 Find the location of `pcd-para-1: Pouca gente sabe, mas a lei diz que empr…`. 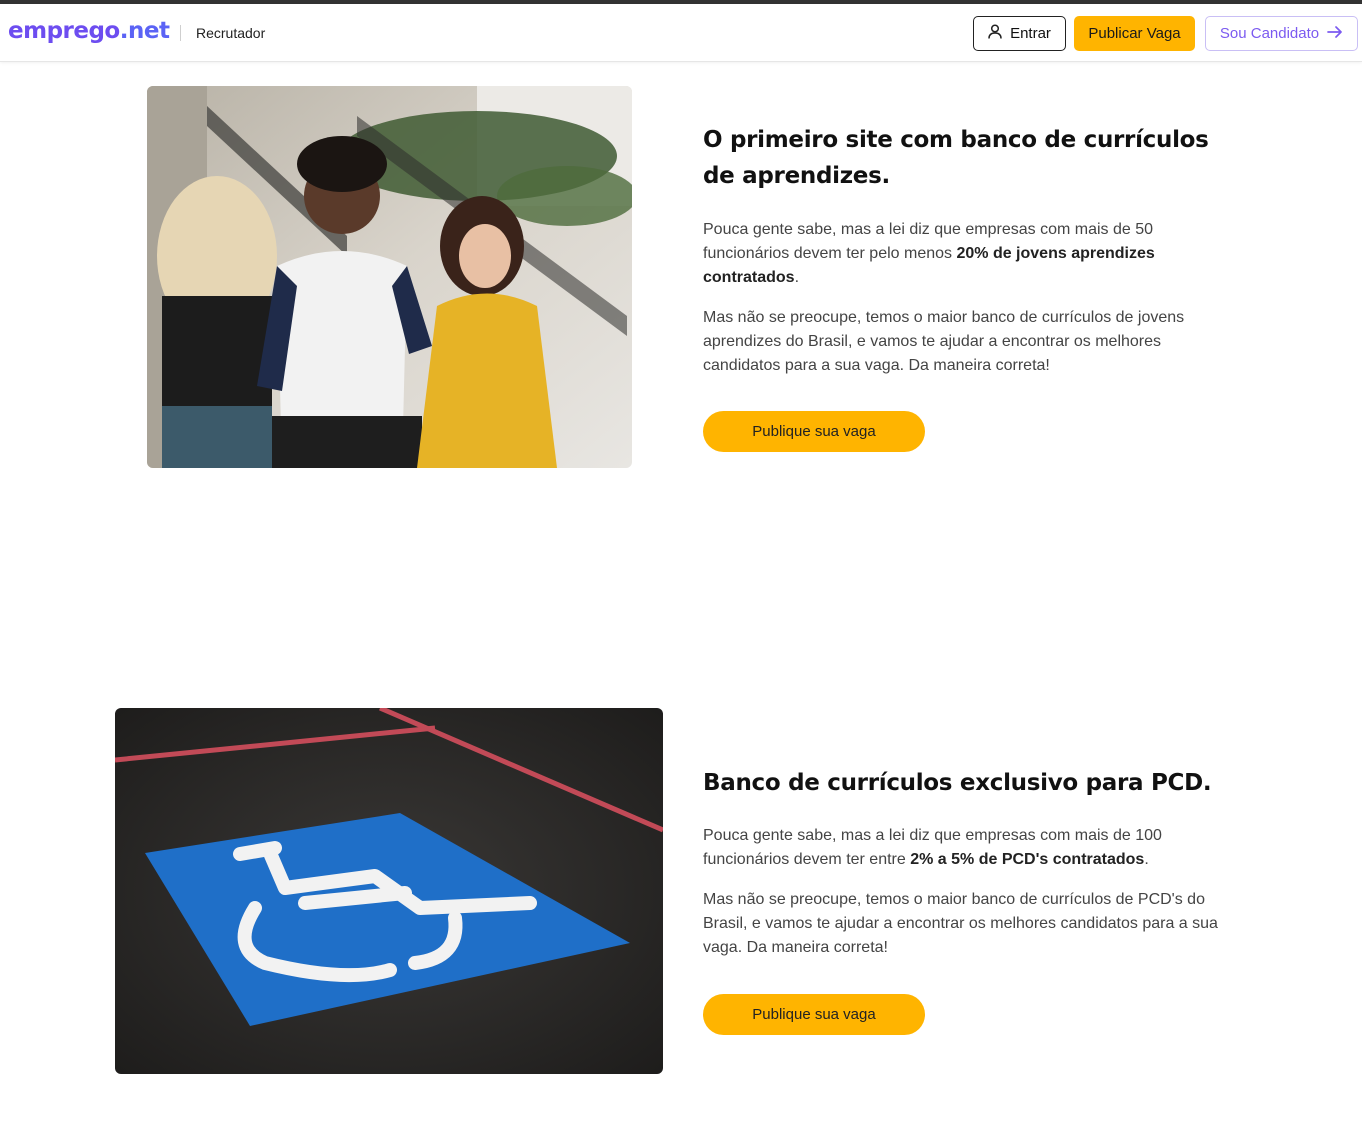

pcd-para-1: Pouca gente sabe, mas a lei diz que empr… is located at coordinates (975, 848).